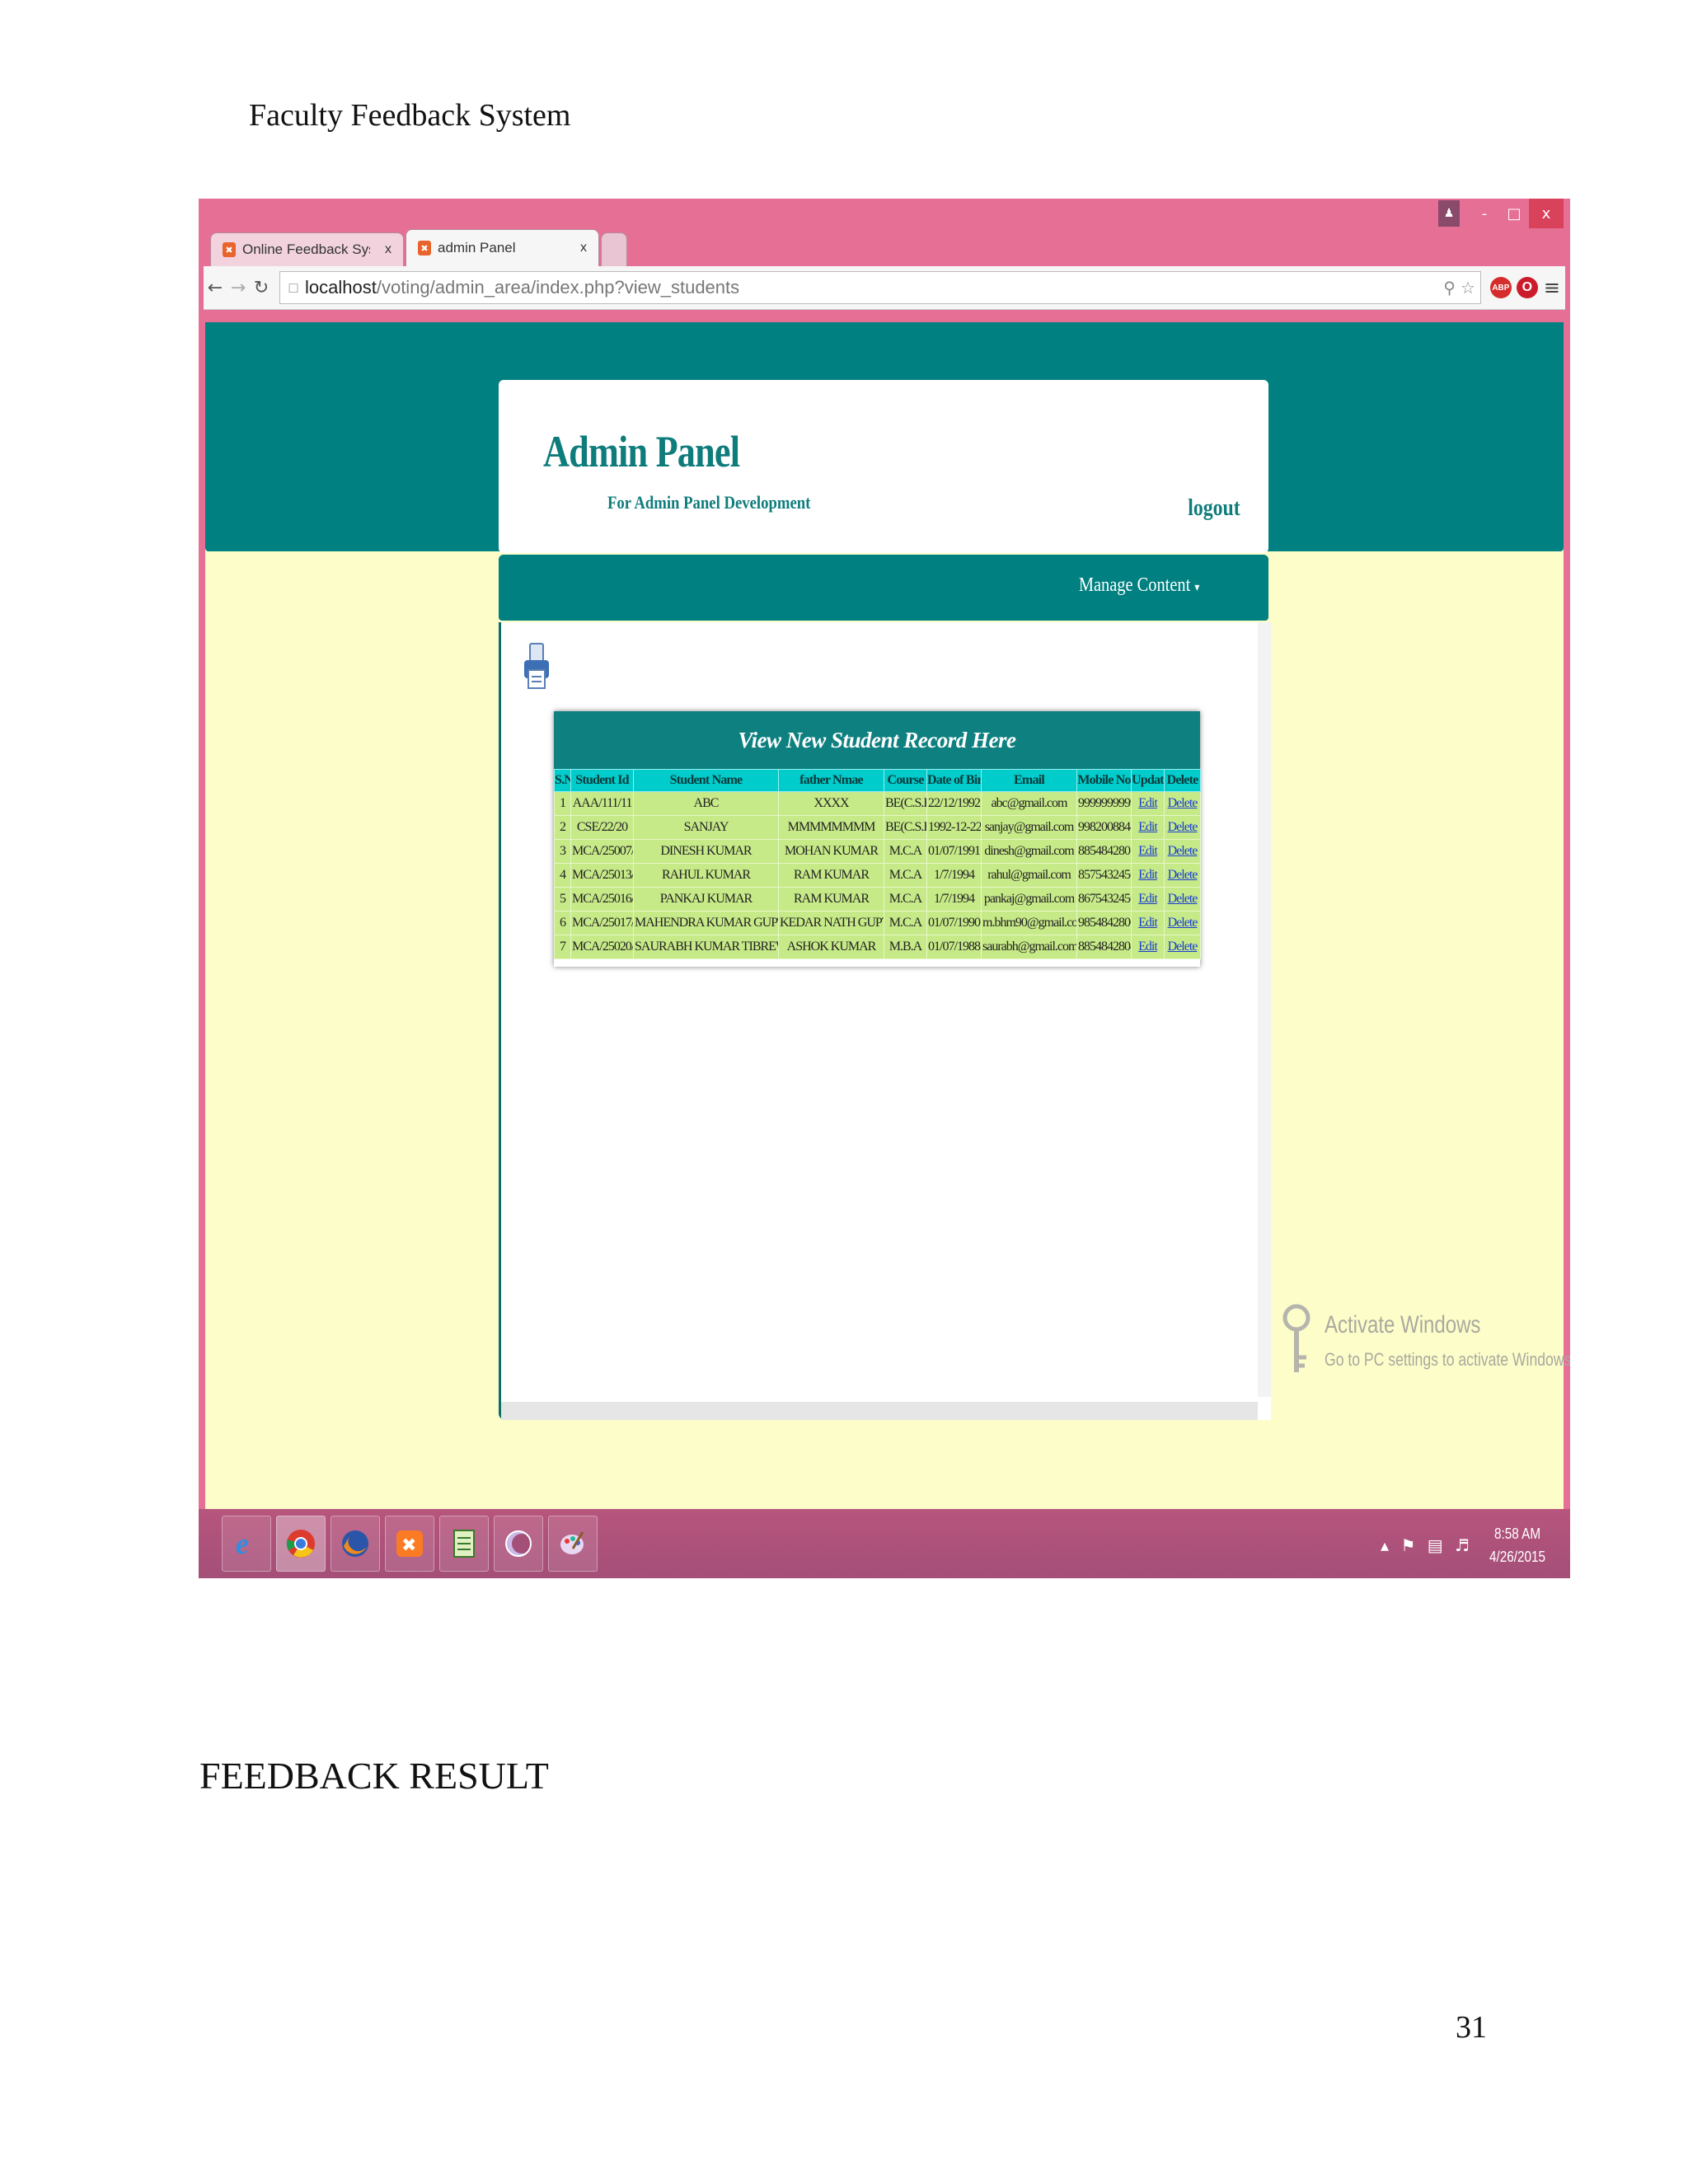 This screenshot has height=2184, width=1688. I want to click on cell-dob: 1/7/1994, so click(954, 899).